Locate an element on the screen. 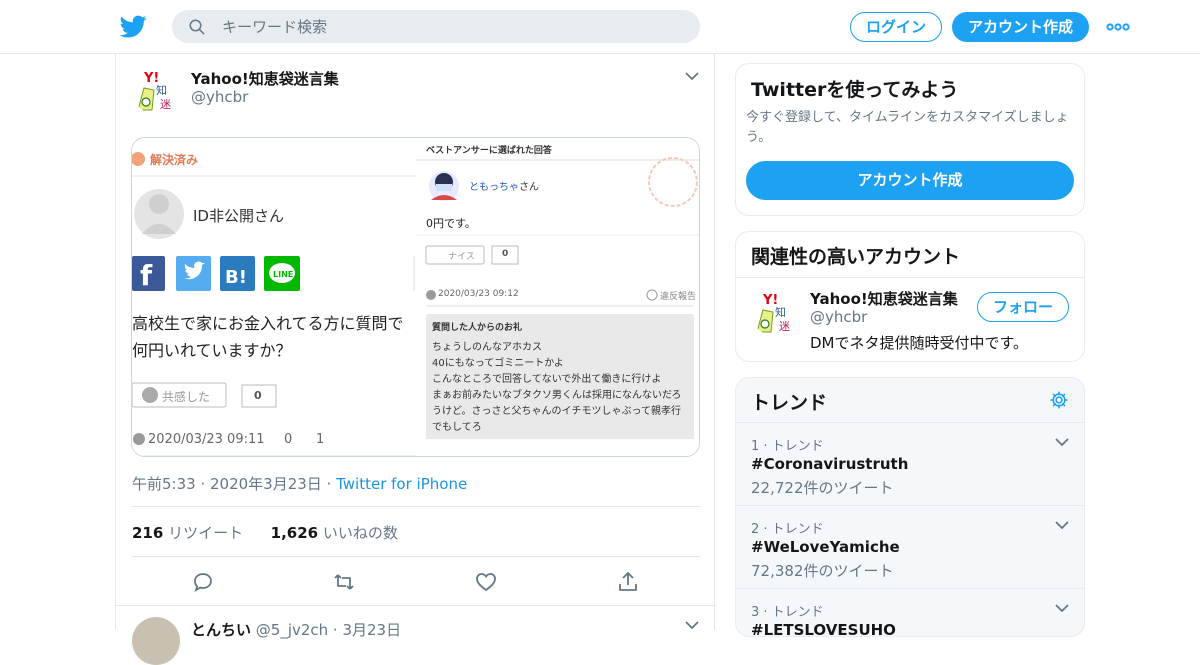  signup-button: アカウント作成 is located at coordinates (1020, 27).